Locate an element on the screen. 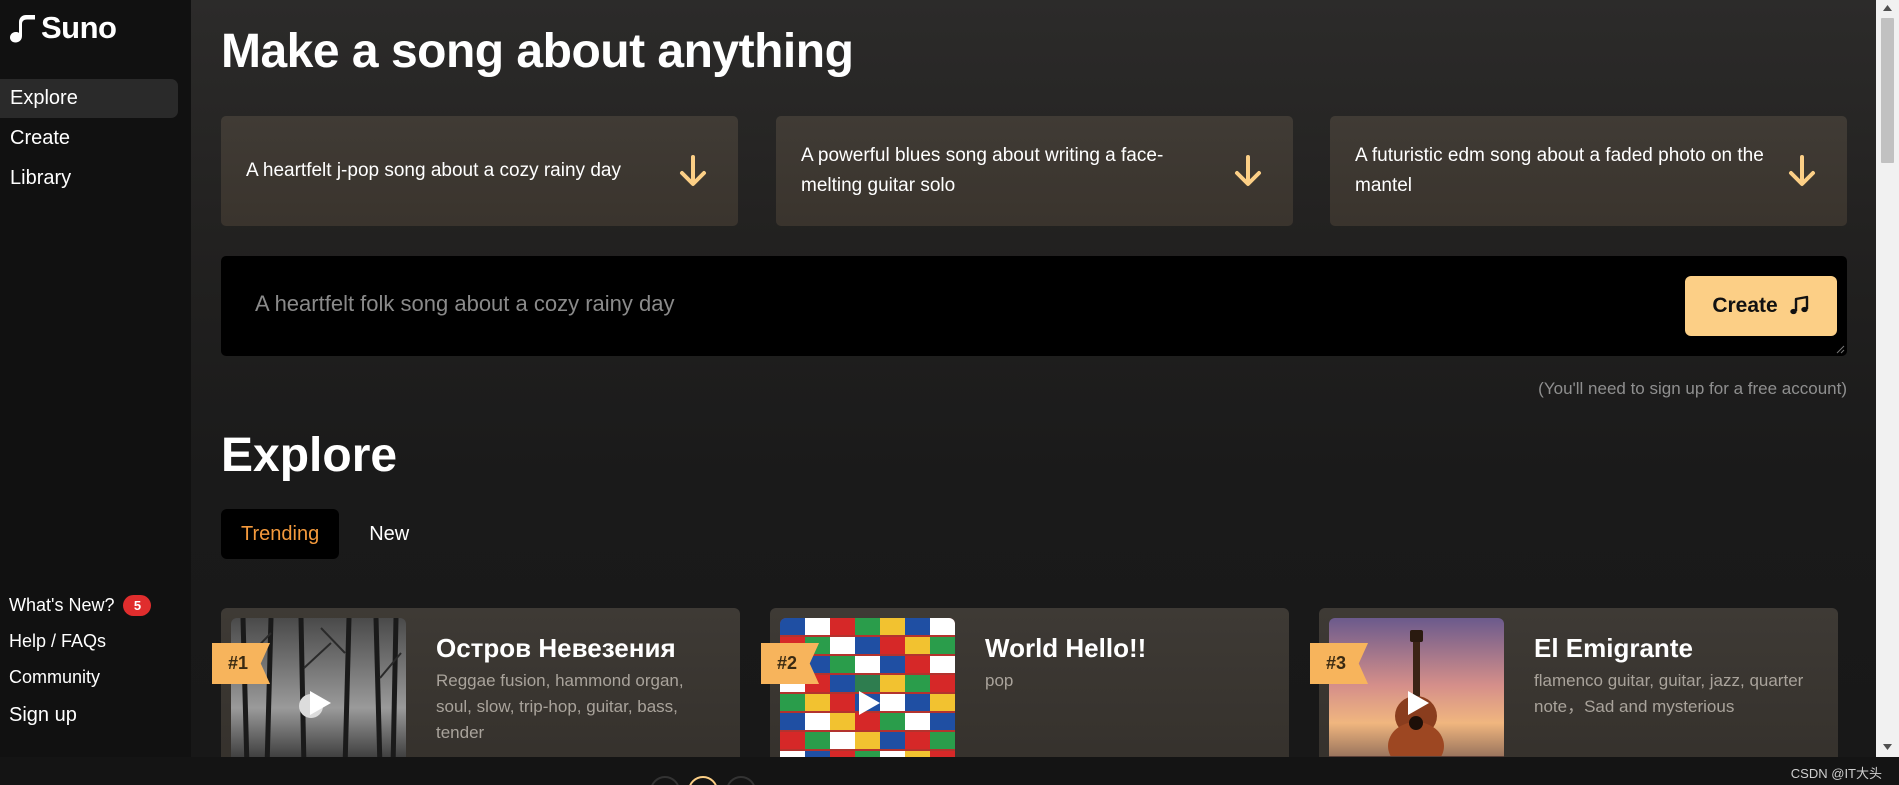 The image size is (1899, 785). whats-new-label: What's New? is located at coordinates (62, 604).